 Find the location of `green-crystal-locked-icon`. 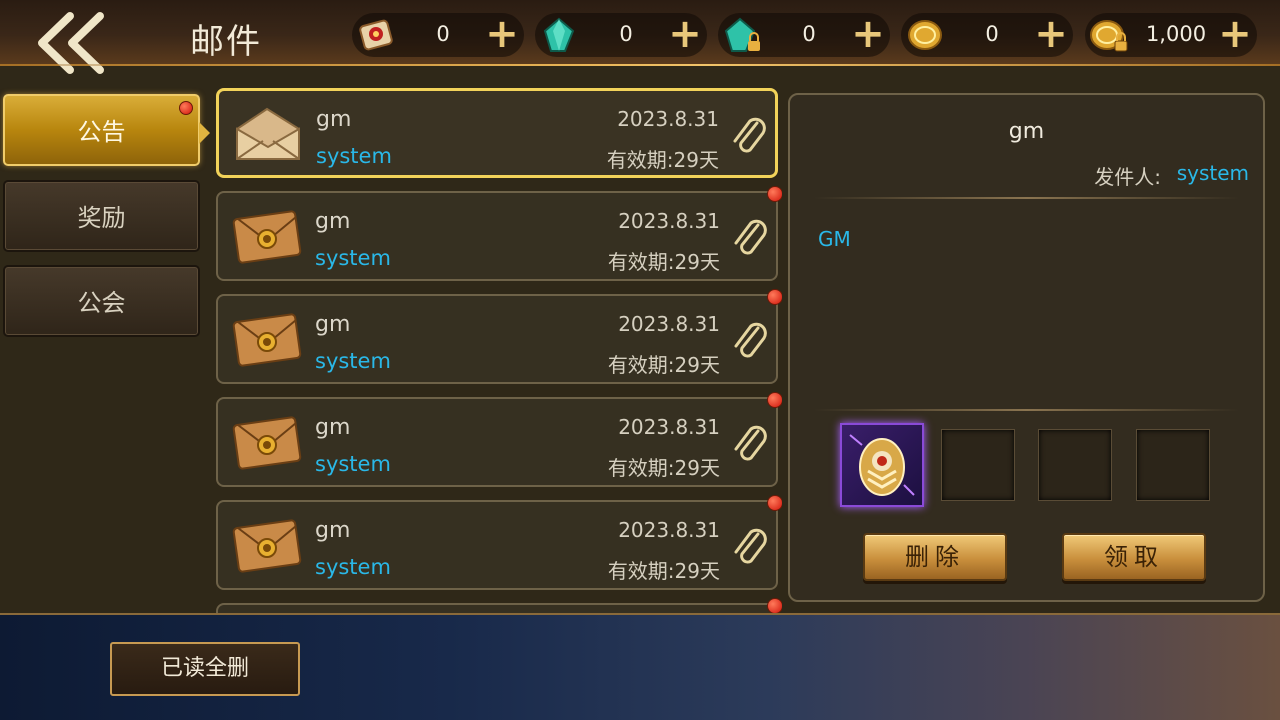

green-crystal-locked-icon is located at coordinates (742, 34).